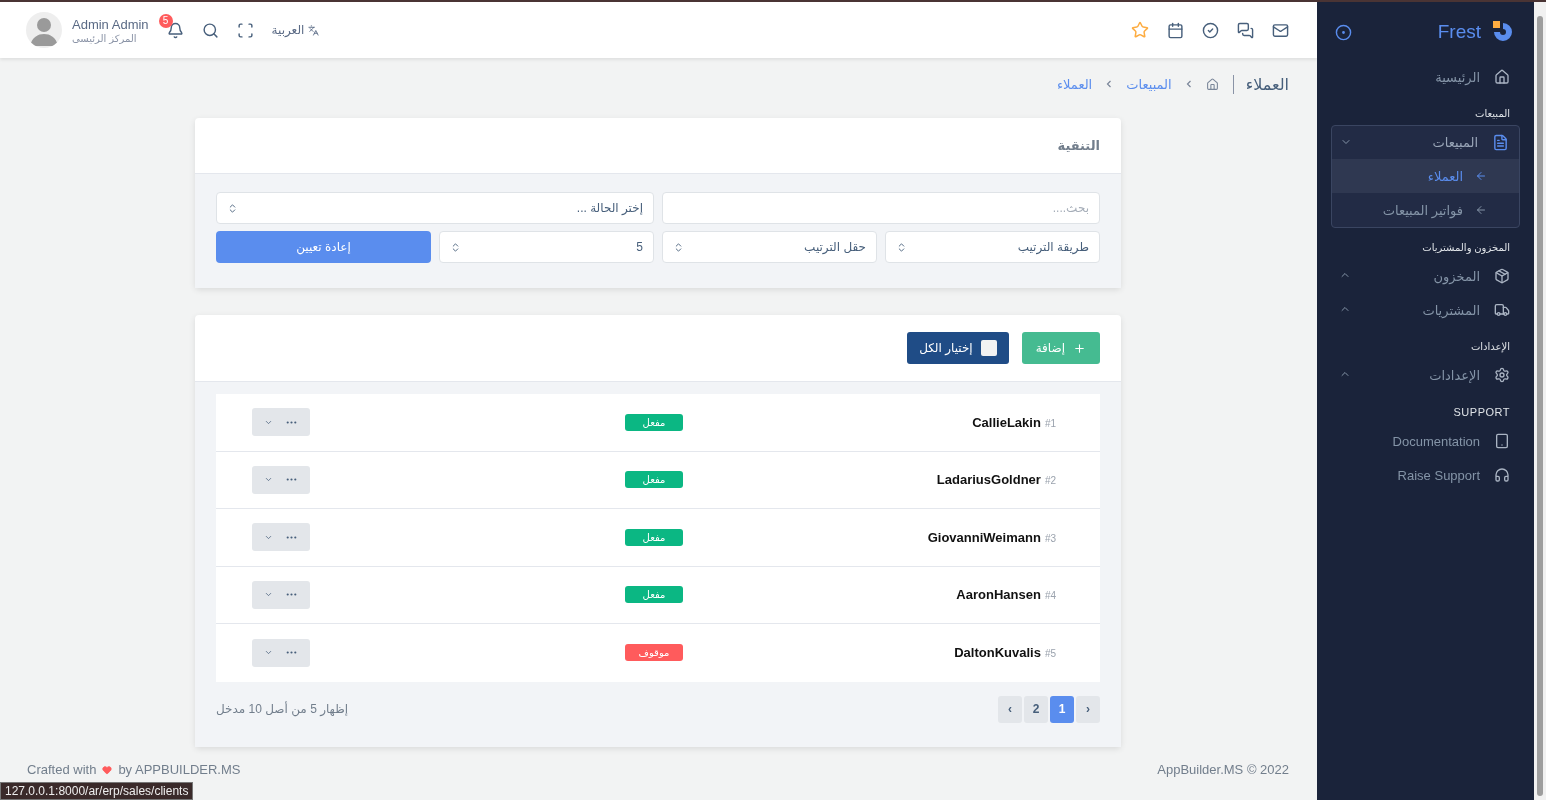  I want to click on logo-icon, so click(1503, 32).